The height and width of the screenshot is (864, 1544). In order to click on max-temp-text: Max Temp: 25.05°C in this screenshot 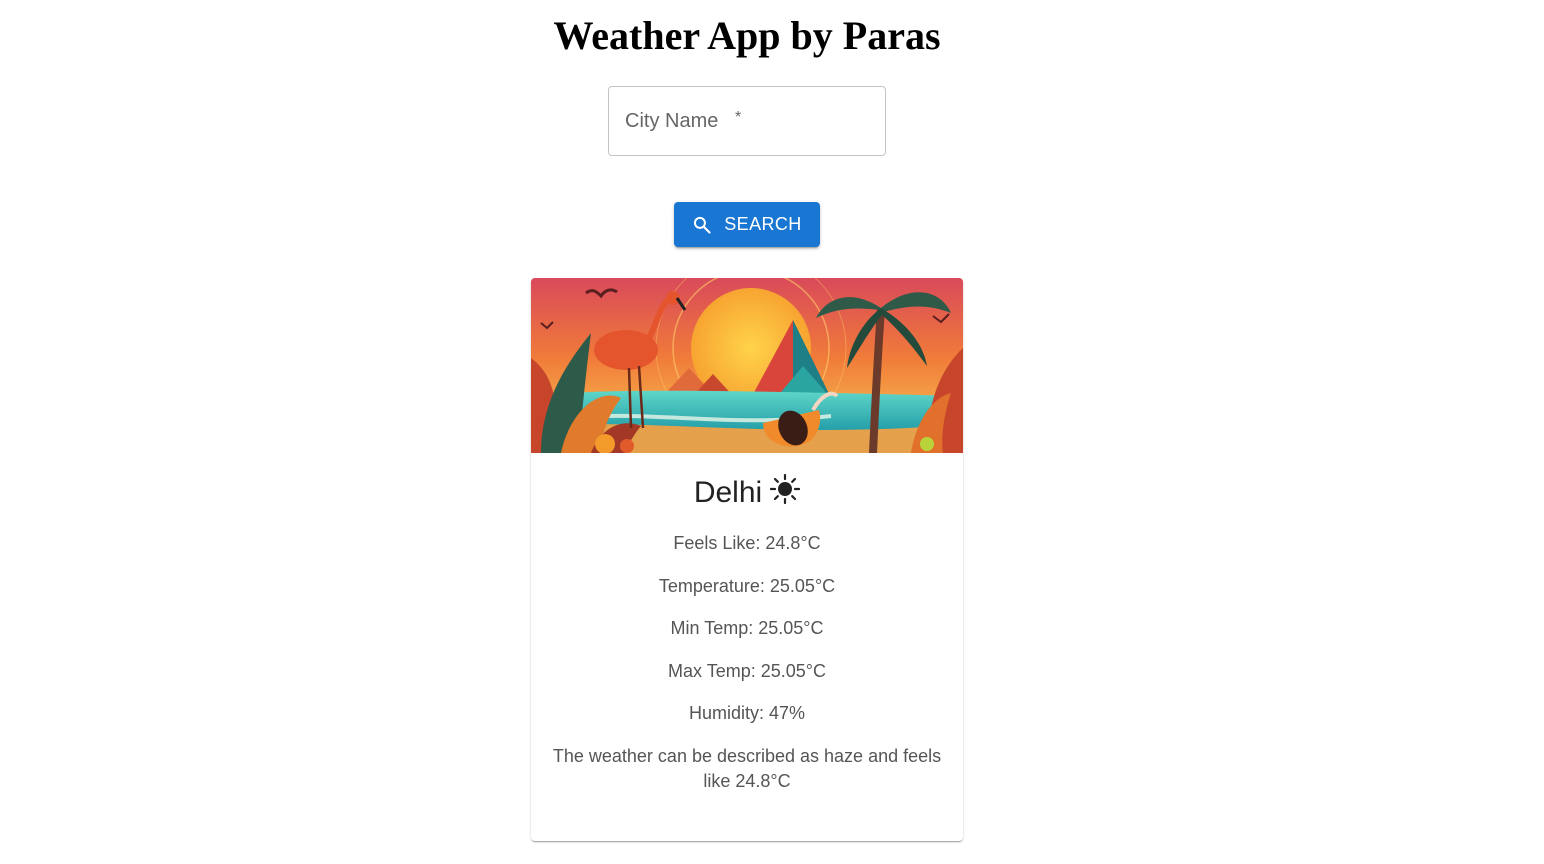, I will do `click(747, 671)`.